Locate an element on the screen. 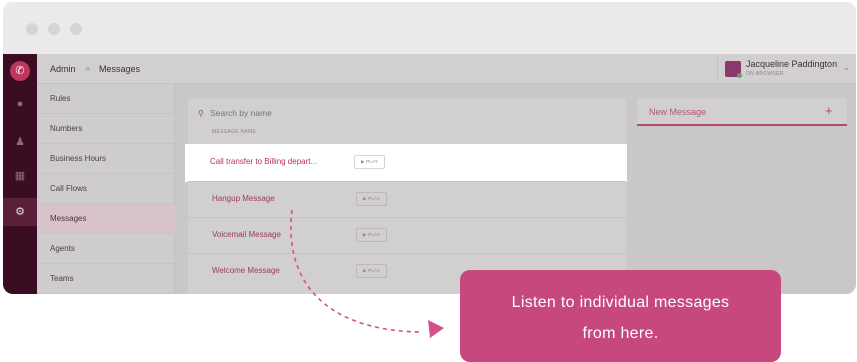 This screenshot has width=857, height=362. callout-text: Listen to individual messages from here. is located at coordinates (620, 318).